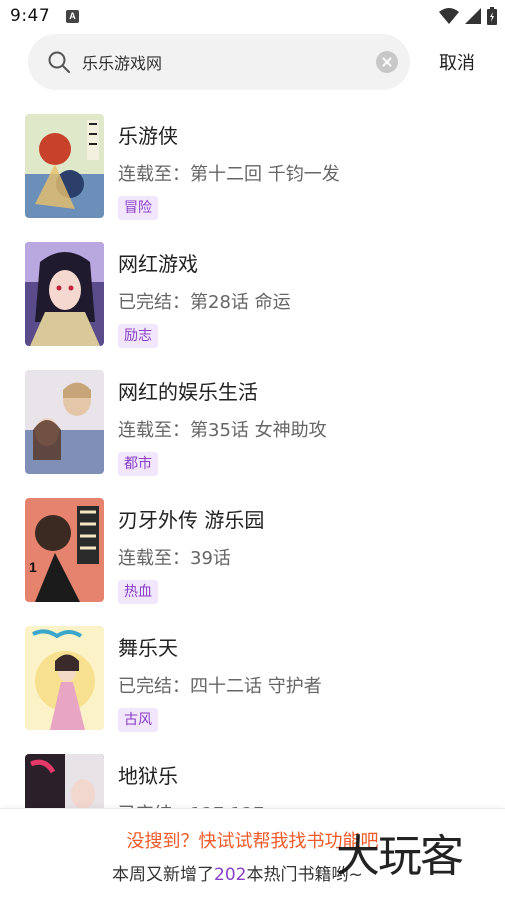 The image size is (505, 899). What do you see at coordinates (191, 520) in the screenshot?
I see `item-title: 刃牙外传 游乐园` at bounding box center [191, 520].